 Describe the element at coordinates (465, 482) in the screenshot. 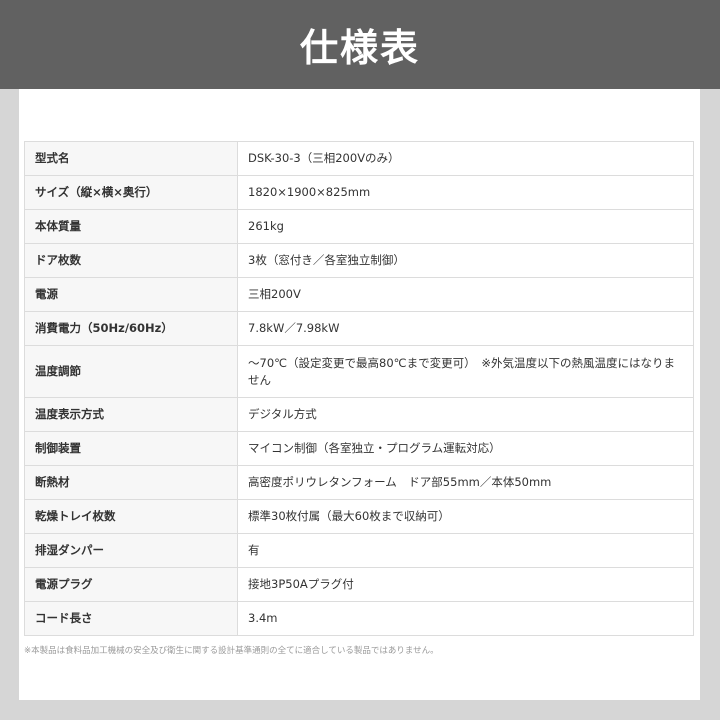

I see `spec-value: 高密度ポリウレタンフォーム ドア部55mm／本体50mm` at that location.